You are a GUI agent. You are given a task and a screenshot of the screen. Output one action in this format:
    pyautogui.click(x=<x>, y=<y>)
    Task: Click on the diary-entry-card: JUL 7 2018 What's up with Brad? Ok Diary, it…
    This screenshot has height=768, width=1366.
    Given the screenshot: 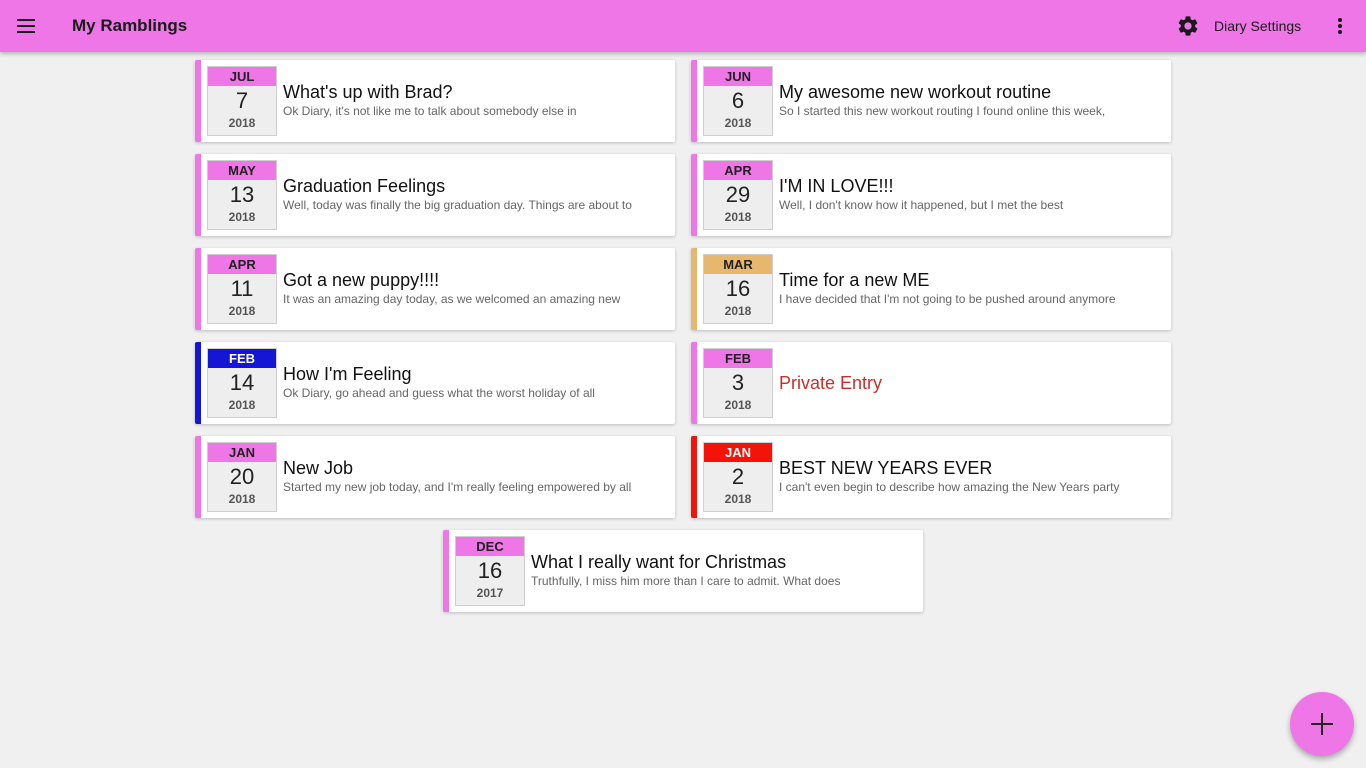 What is the action you would take?
    pyautogui.click(x=435, y=101)
    